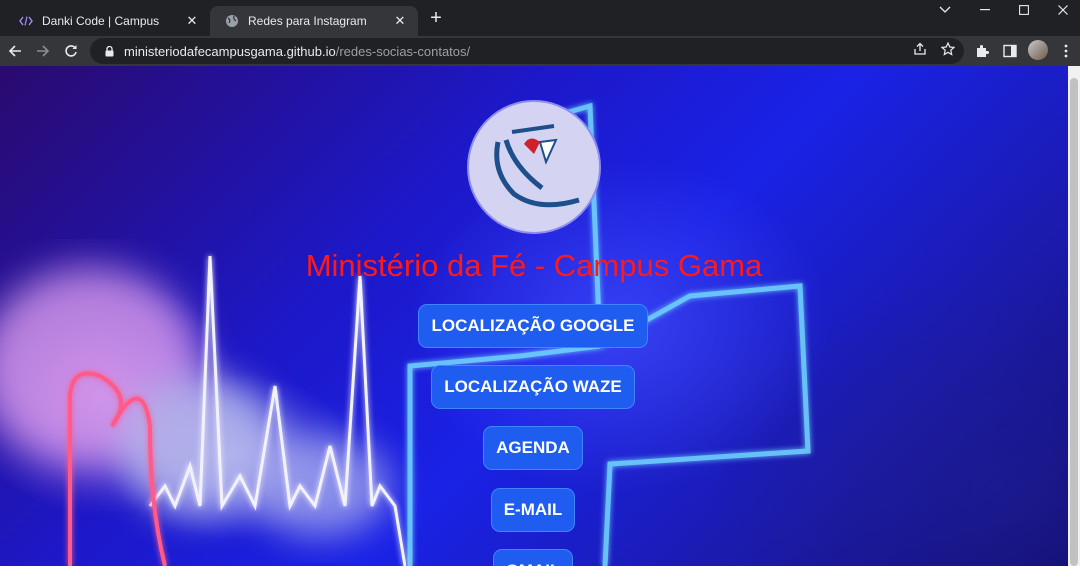 The height and width of the screenshot is (566, 1080). I want to click on url-domain: ministeriodafecampusgama.github.io, so click(230, 51).